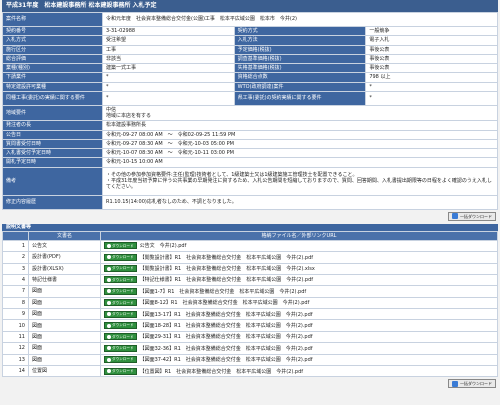 The width and height of the screenshot is (500, 405). What do you see at coordinates (168, 86) in the screenshot?
I see `info-value: *` at bounding box center [168, 86].